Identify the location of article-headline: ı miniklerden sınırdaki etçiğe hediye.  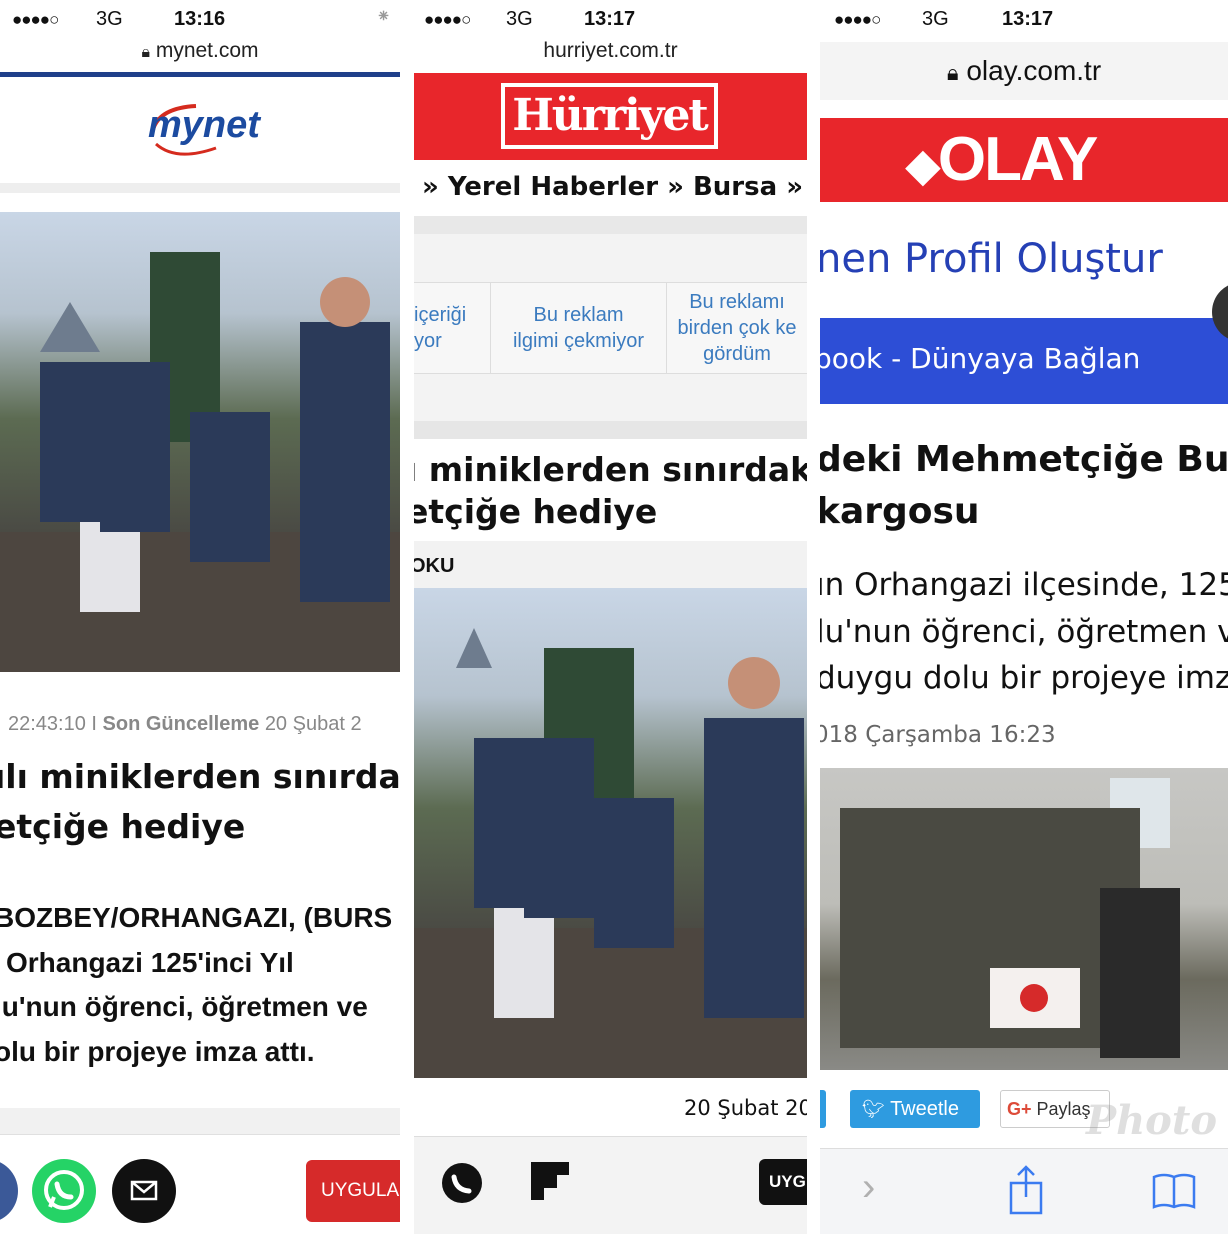
(610, 491).